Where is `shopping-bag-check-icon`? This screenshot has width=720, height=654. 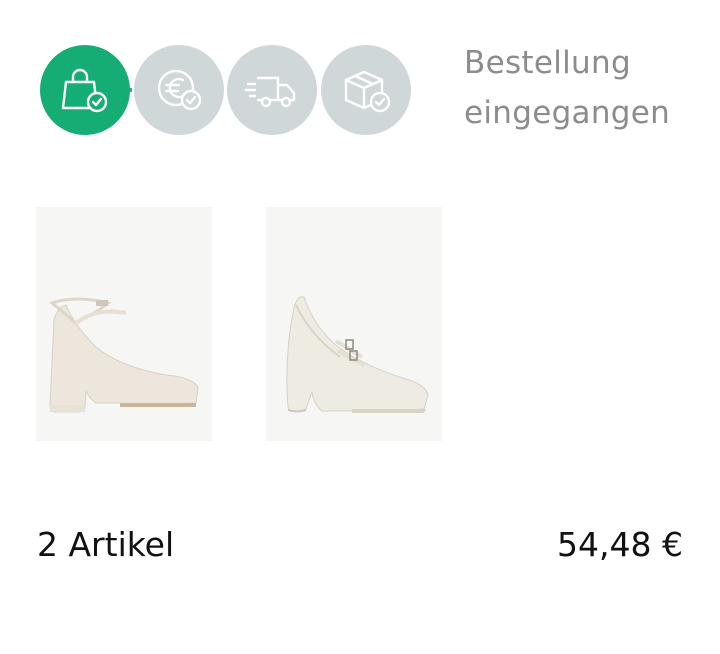
shopping-bag-check-icon is located at coordinates (84, 90).